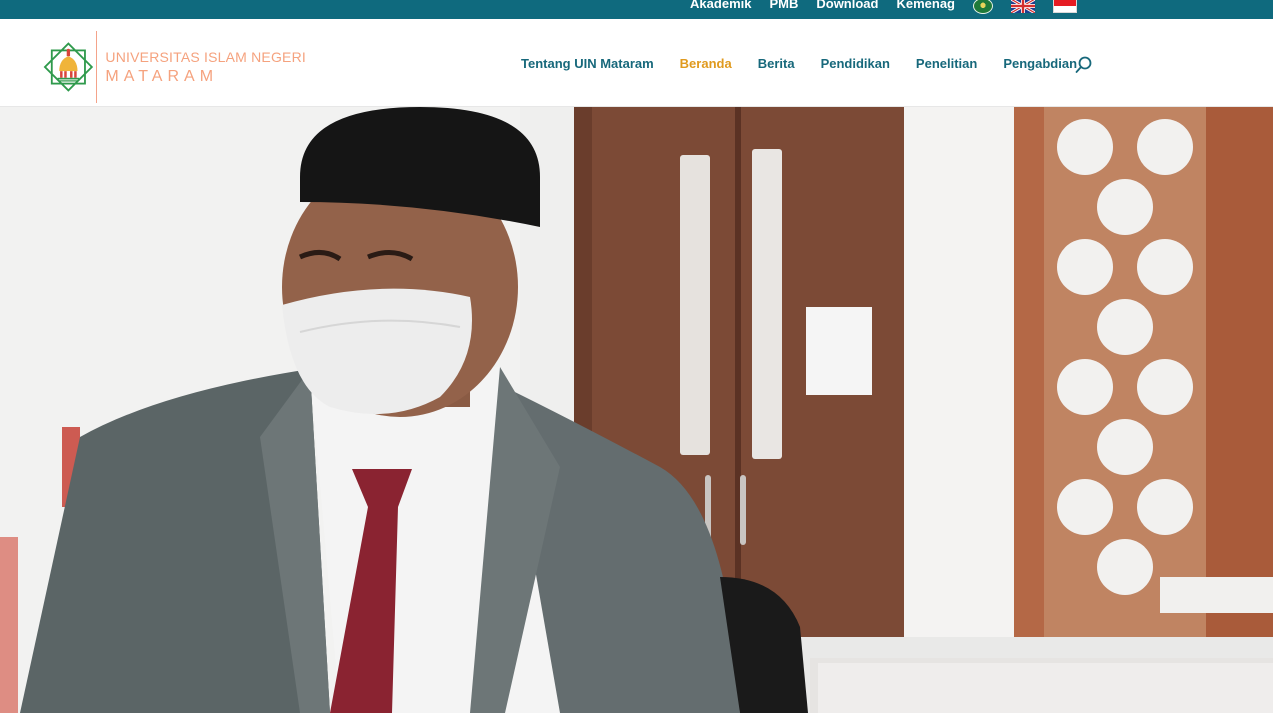 The height and width of the screenshot is (713, 1273). What do you see at coordinates (783, 5) in the screenshot?
I see `top-link-pmb: PMB` at bounding box center [783, 5].